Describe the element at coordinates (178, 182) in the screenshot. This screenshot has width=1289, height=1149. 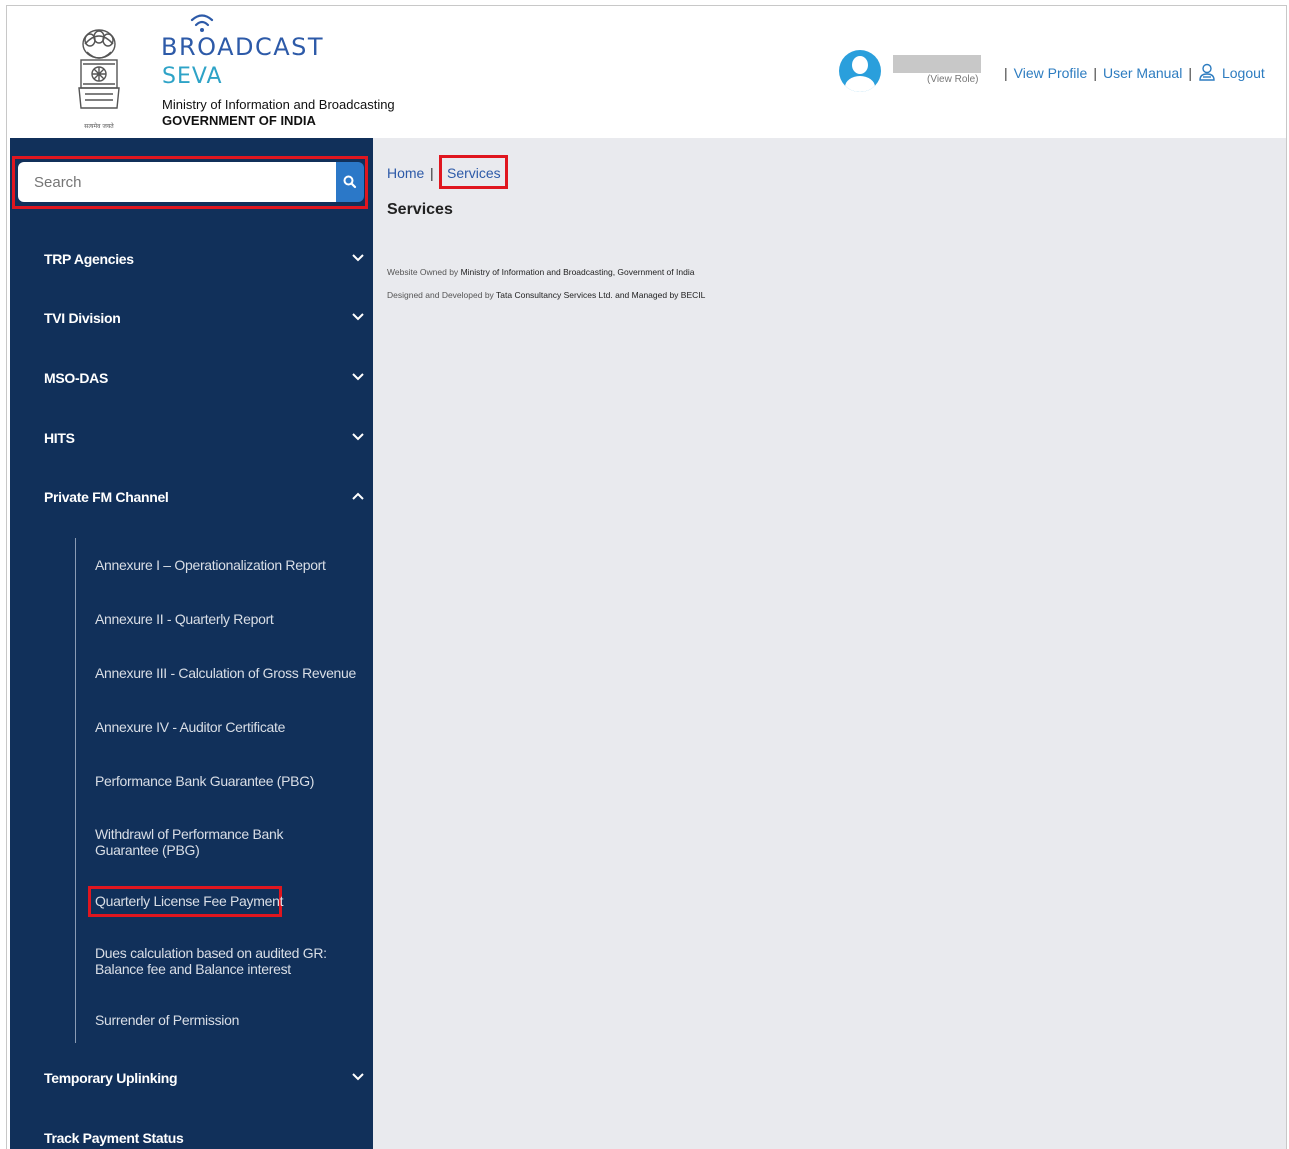
I see `search-input` at that location.